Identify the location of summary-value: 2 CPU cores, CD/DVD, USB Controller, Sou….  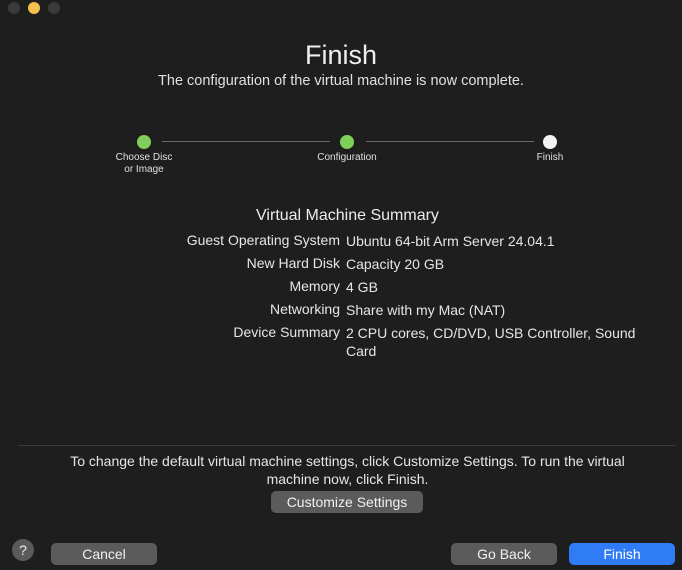
(491, 342).